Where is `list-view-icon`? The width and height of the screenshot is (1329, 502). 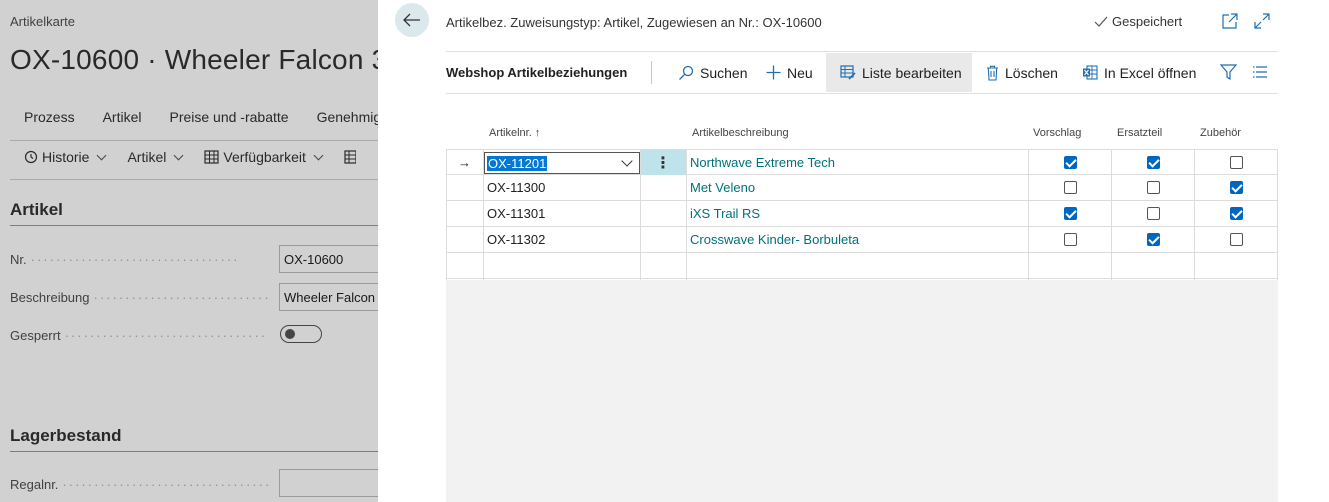 list-view-icon is located at coordinates (1260, 72).